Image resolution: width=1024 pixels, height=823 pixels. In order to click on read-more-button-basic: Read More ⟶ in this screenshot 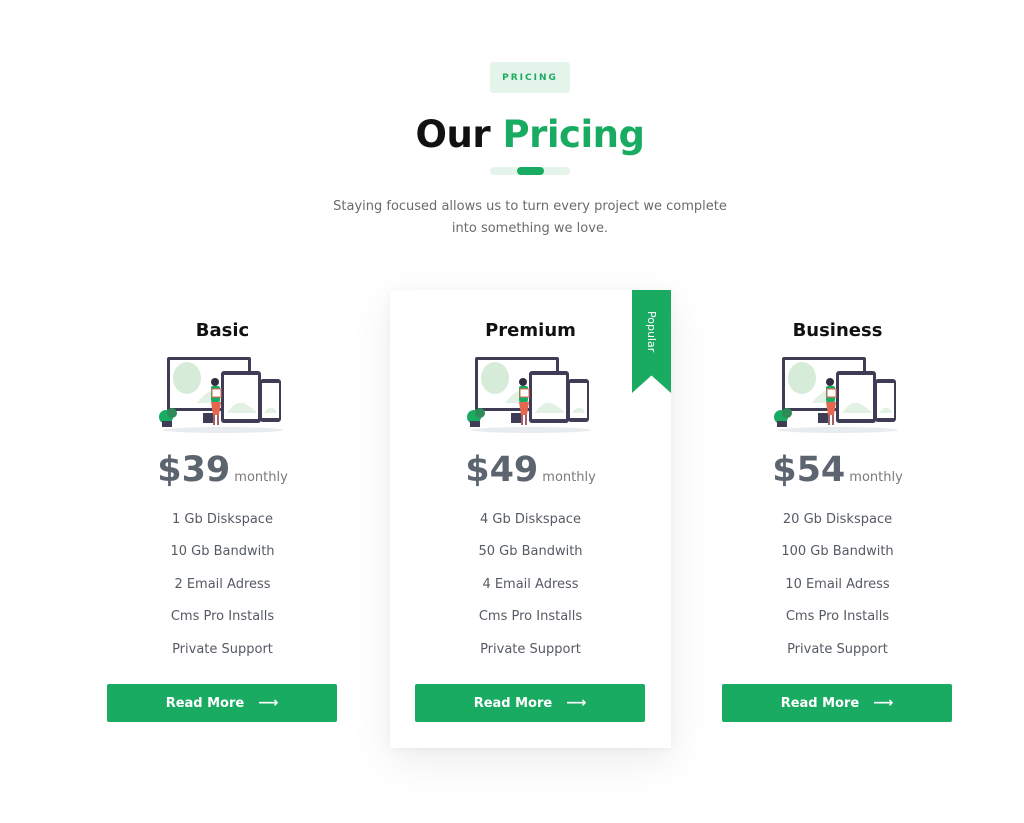, I will do `click(222, 703)`.